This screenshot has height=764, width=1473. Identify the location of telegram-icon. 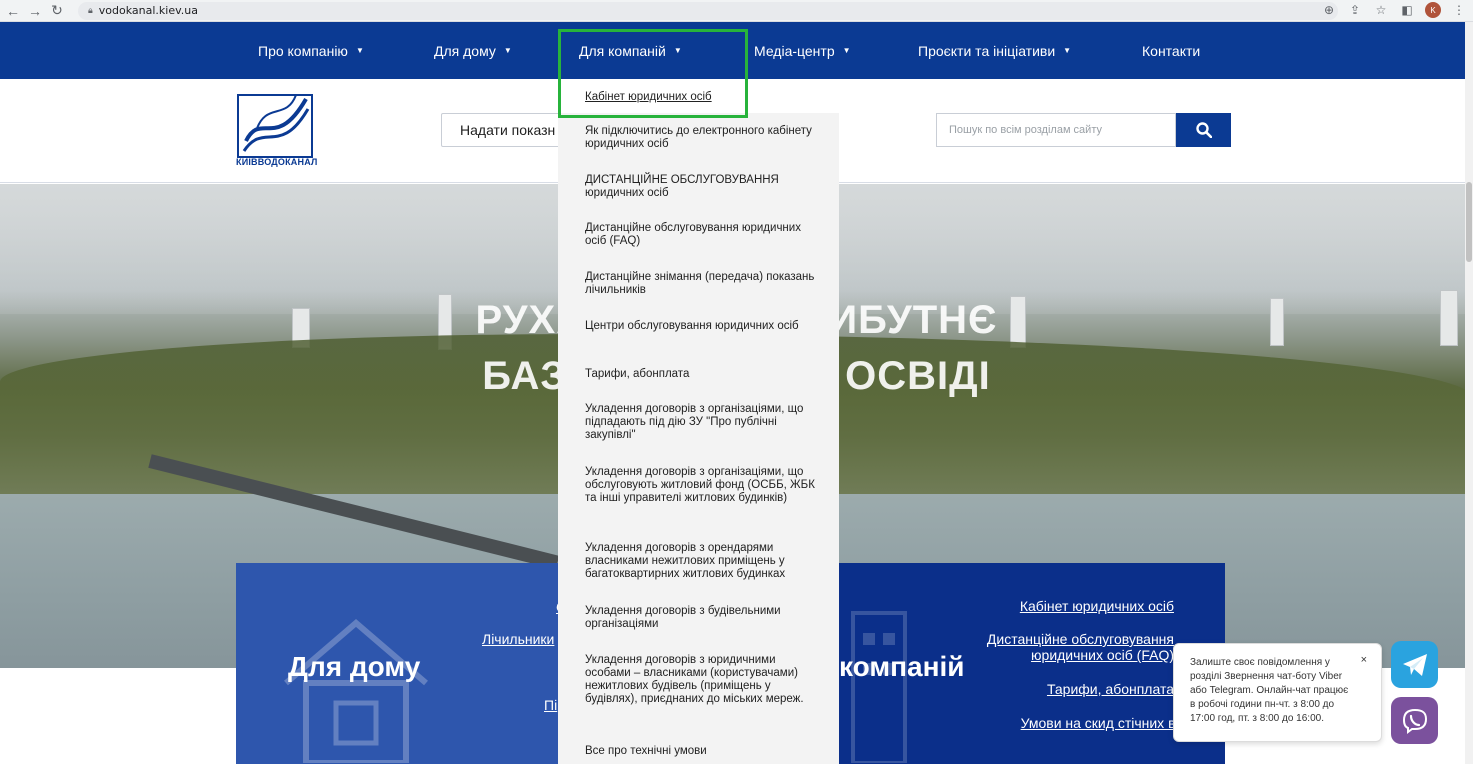
(1414, 664).